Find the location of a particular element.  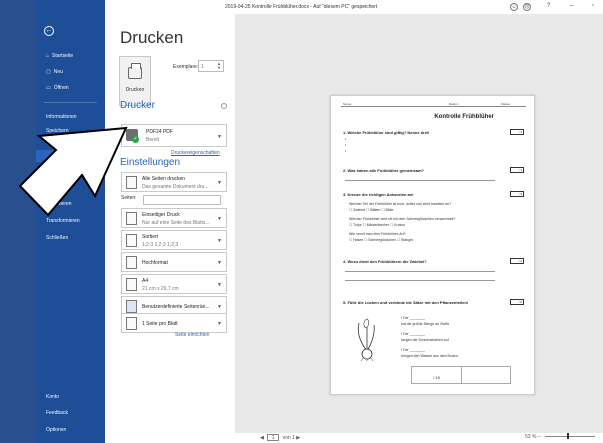

snowdrop-illustration is located at coordinates (366, 339).